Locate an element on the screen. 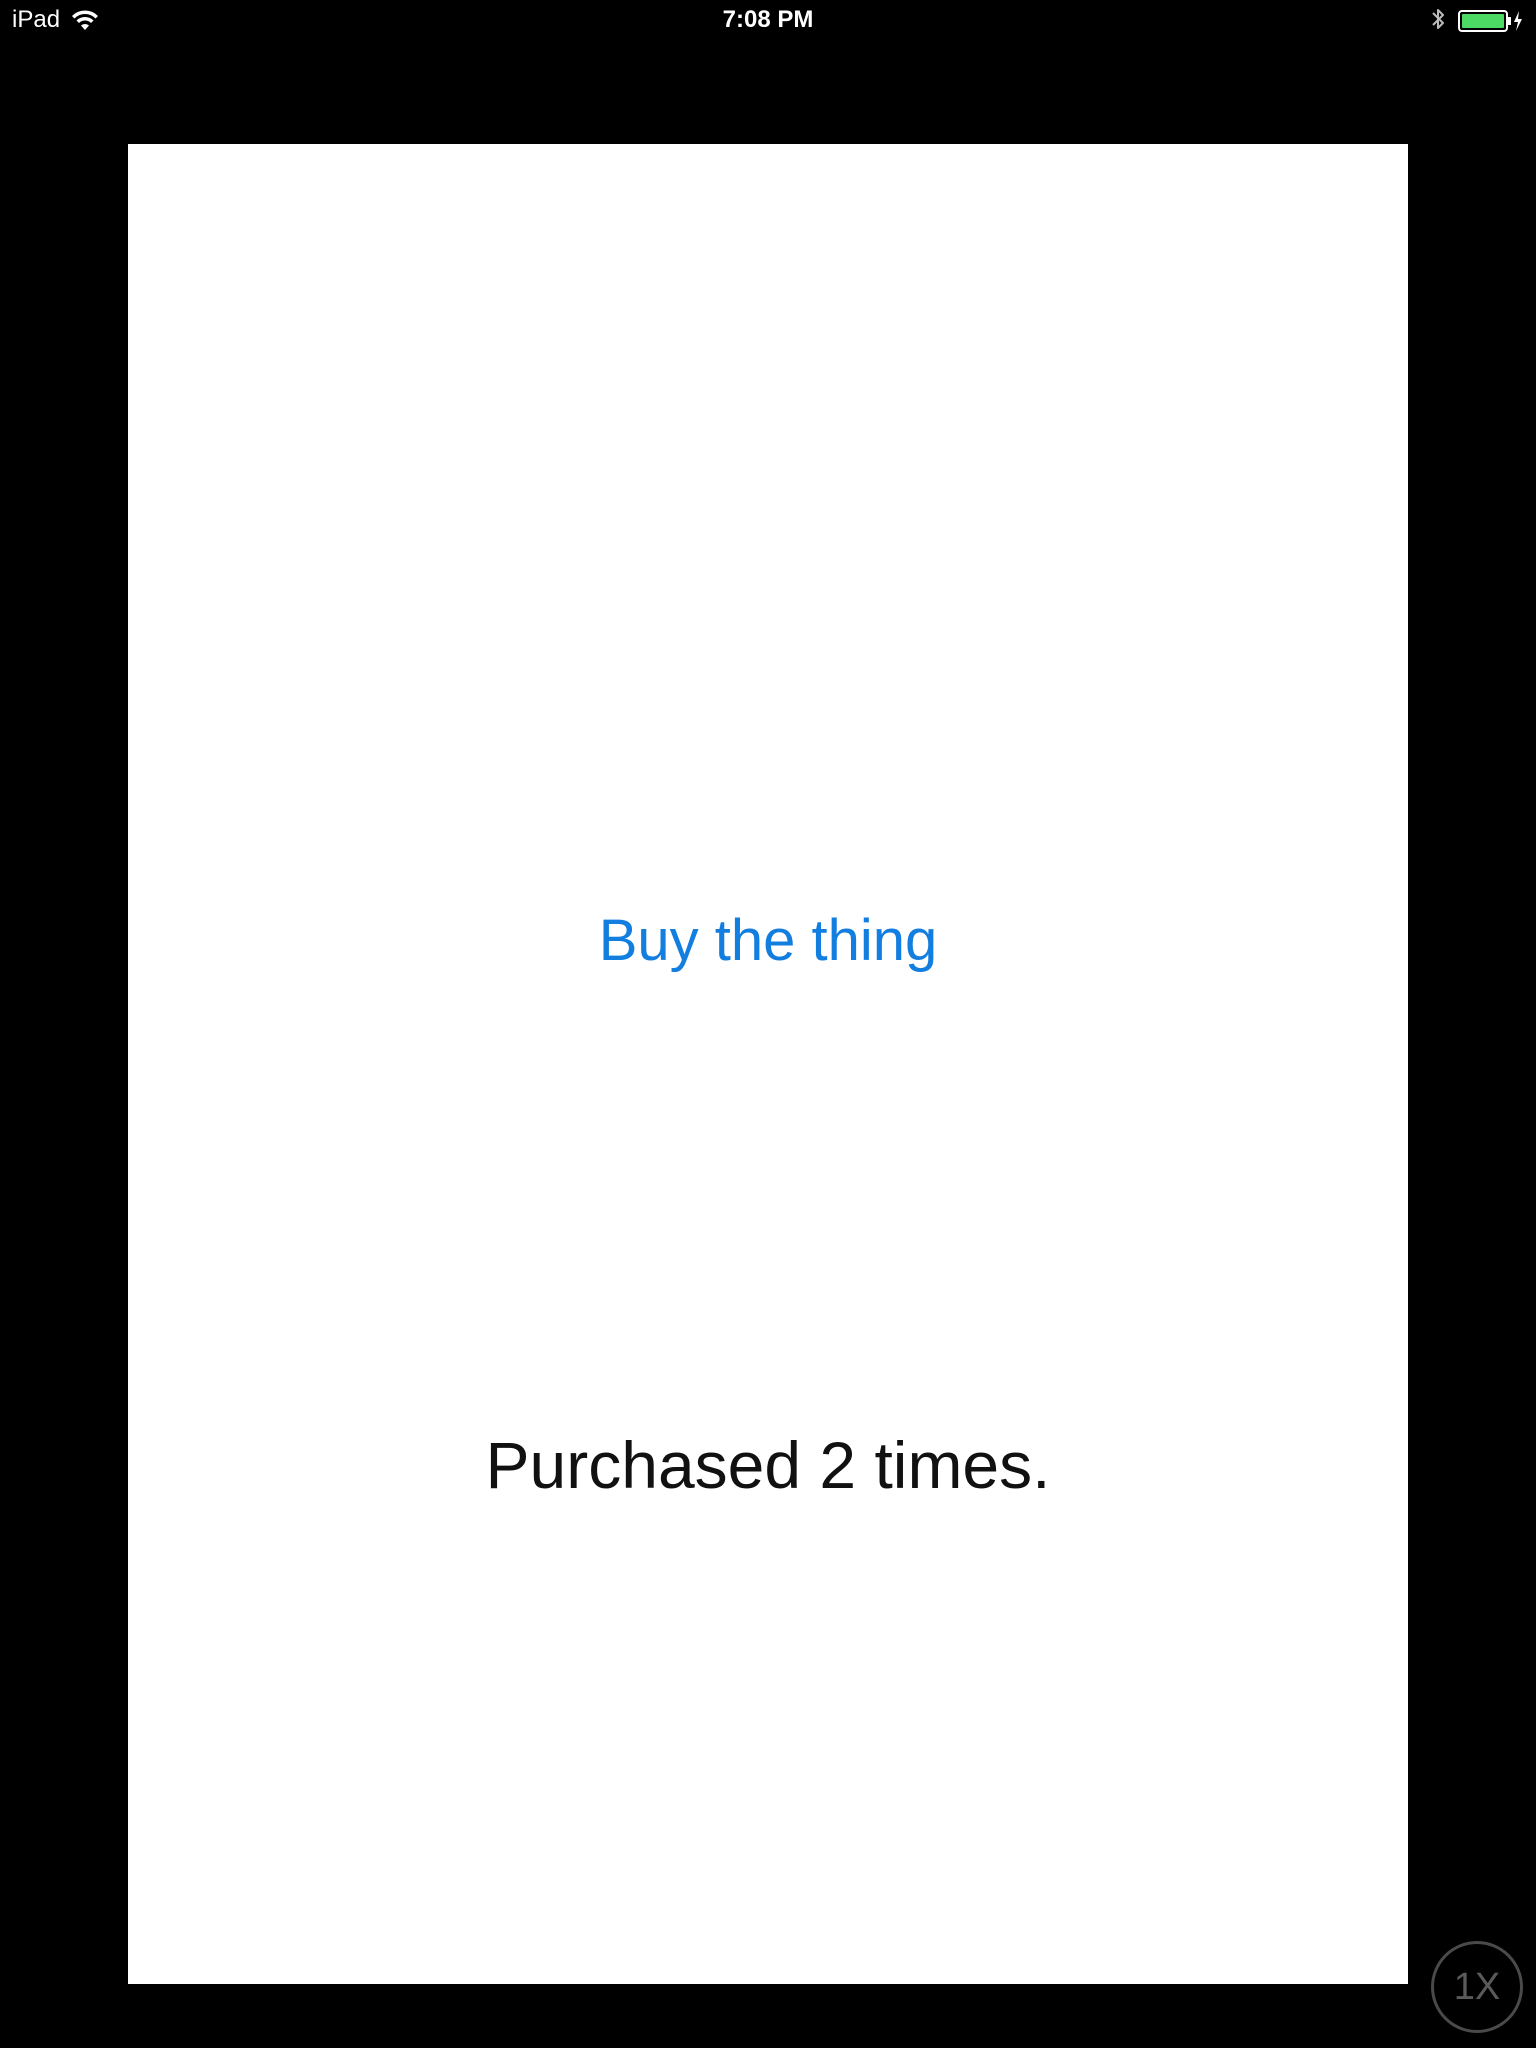  status-bar: iPad 7:08 PM is located at coordinates (768, 20).